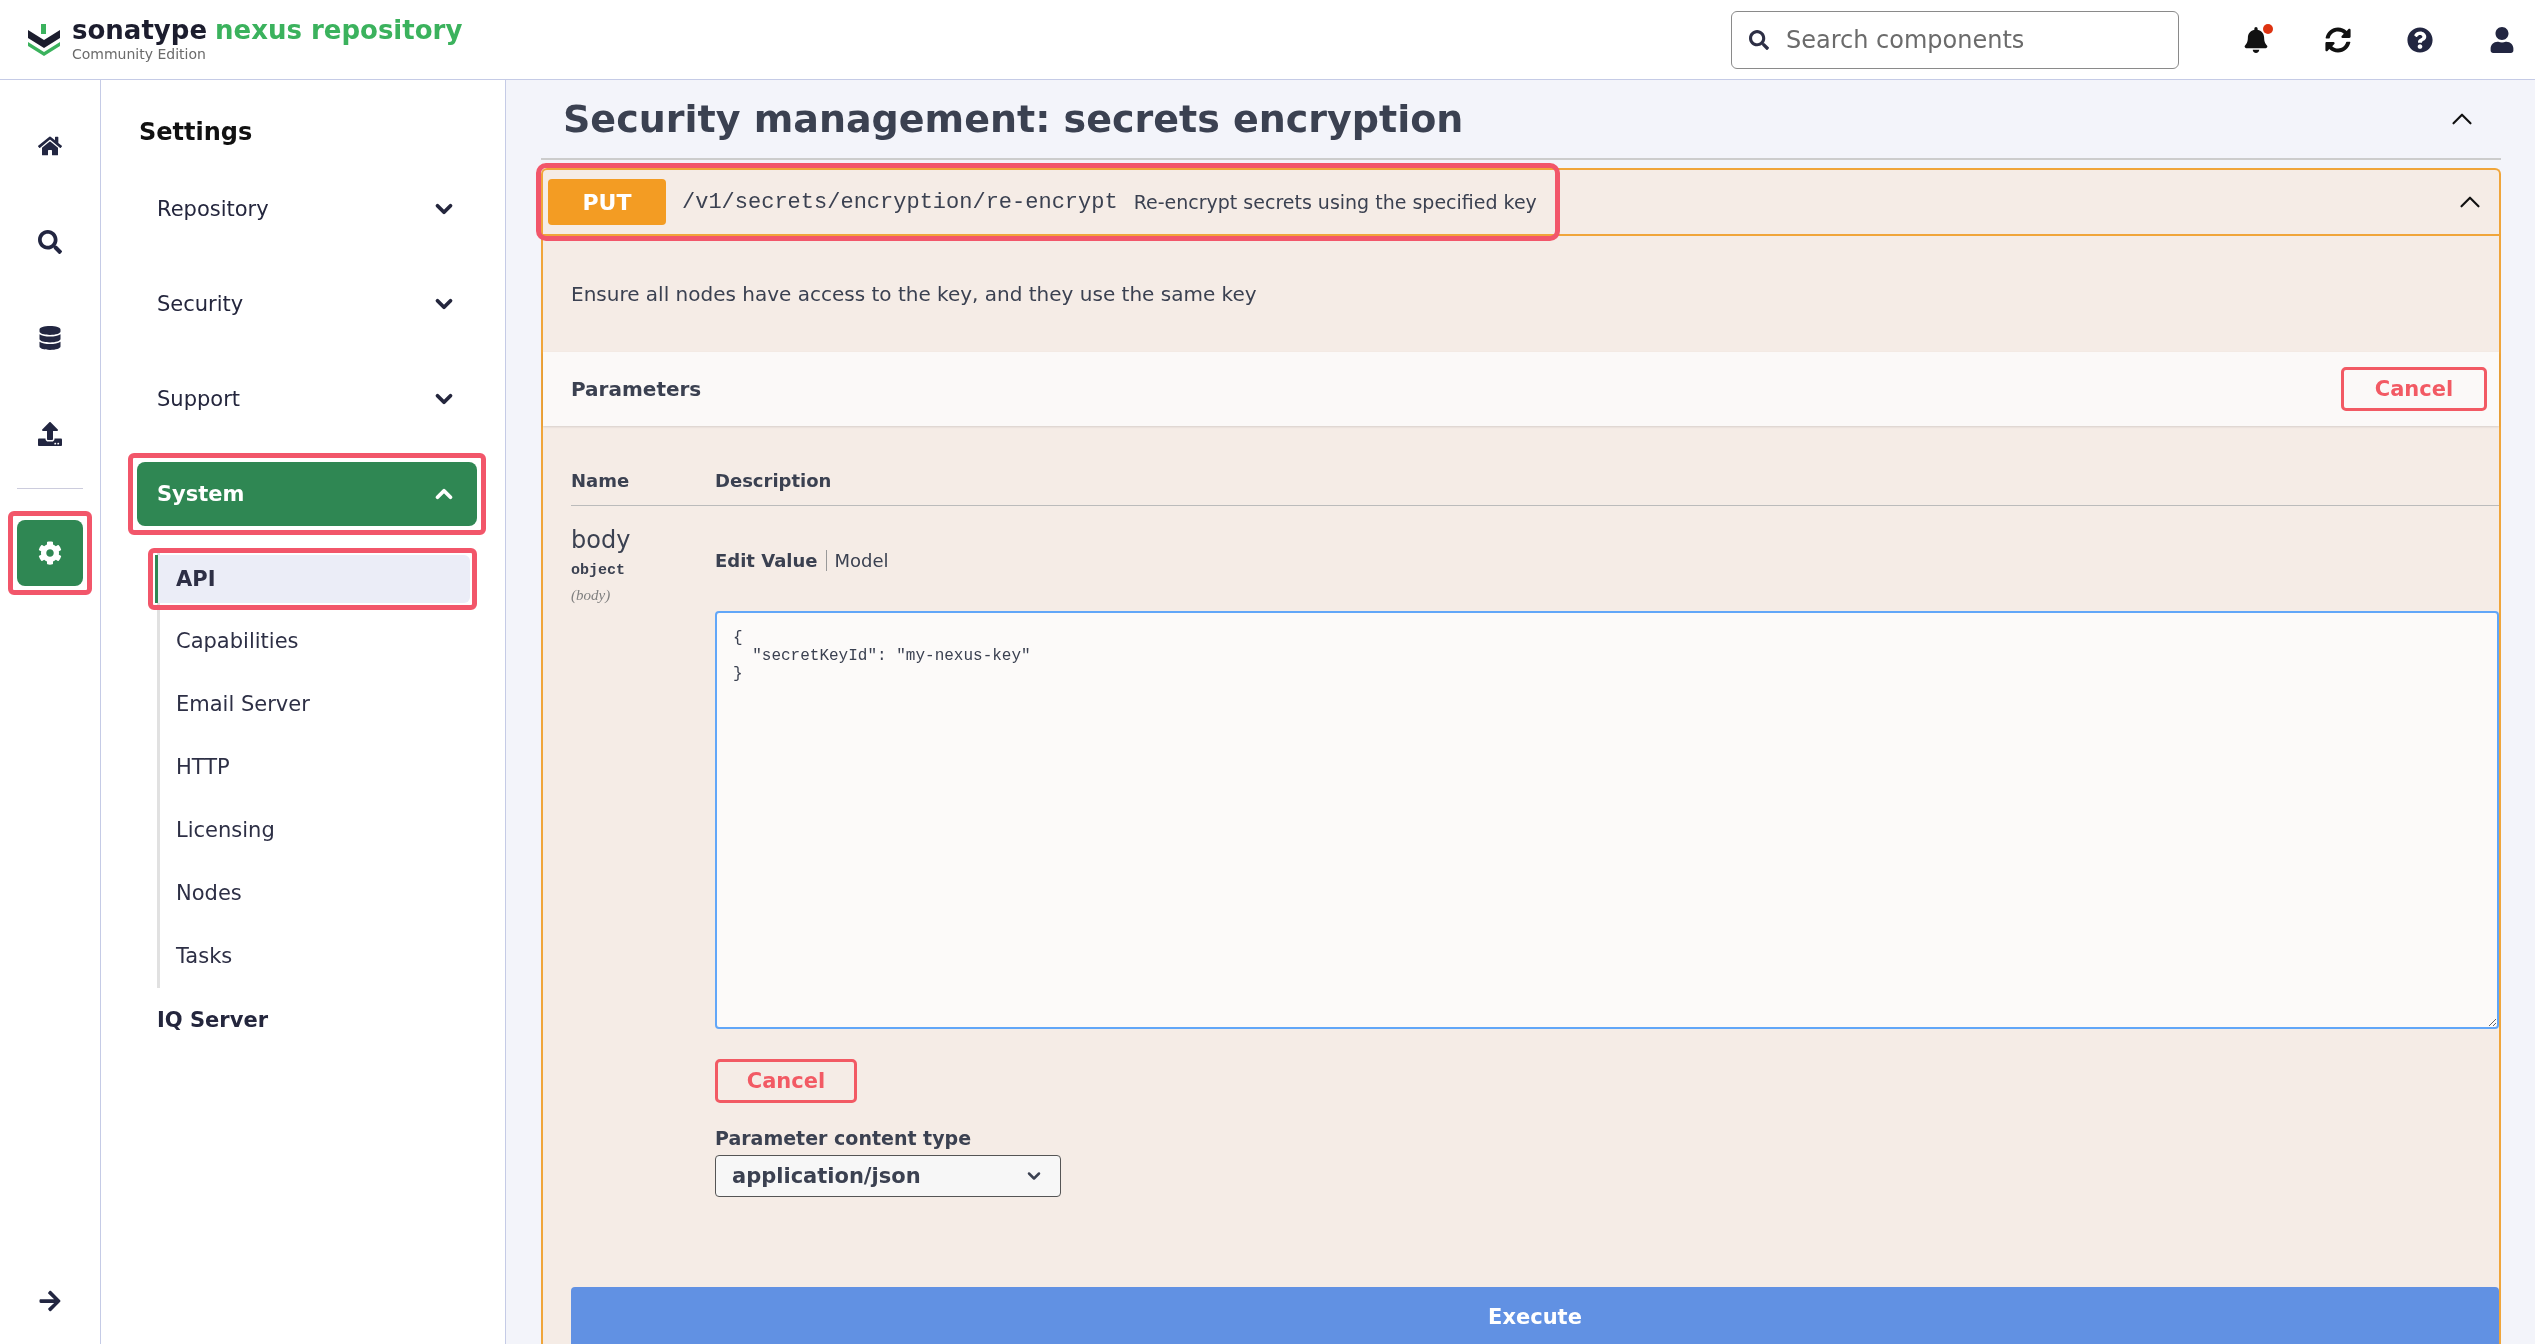 The height and width of the screenshot is (1344, 2535). I want to click on section-title: Security management: secrets encryption, so click(1013, 119).